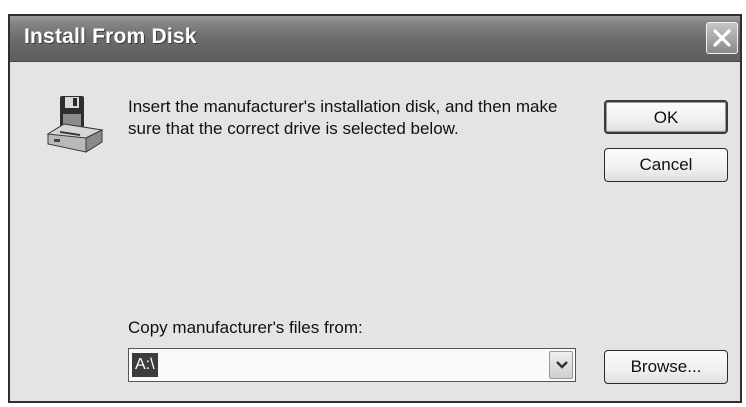 This screenshot has height=407, width=746. I want to click on floppy-disk-drive-icon, so click(75, 124).